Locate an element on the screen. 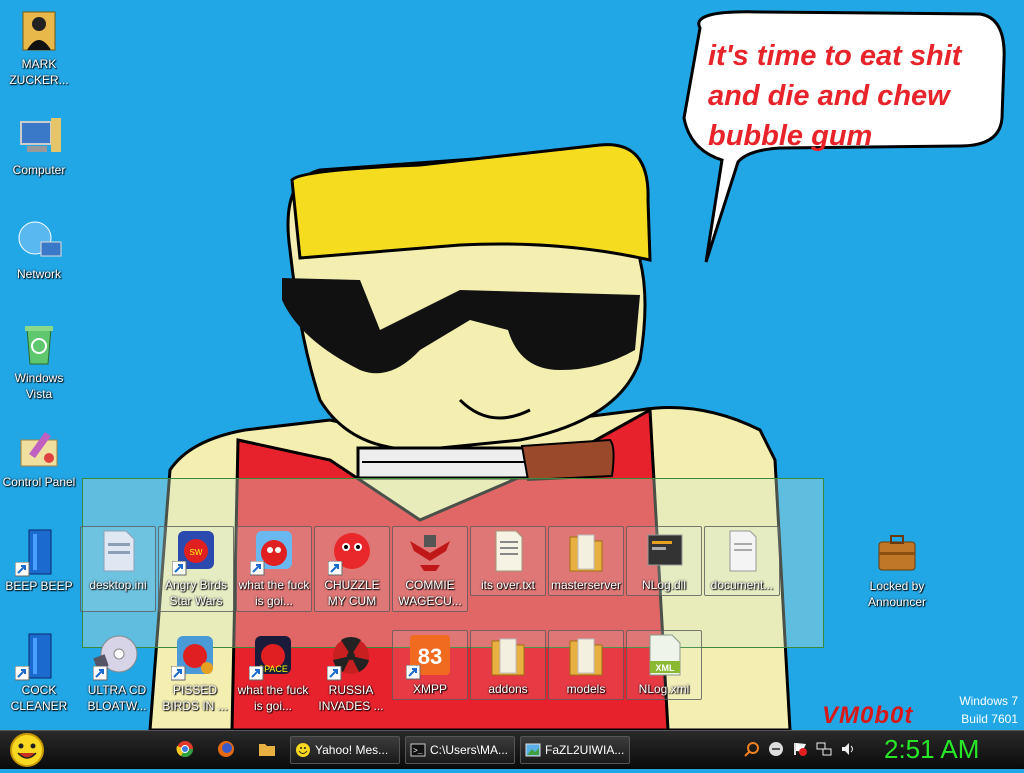 This screenshot has width=1024, height=773. xampp-icon: 83 is located at coordinates (430, 655).